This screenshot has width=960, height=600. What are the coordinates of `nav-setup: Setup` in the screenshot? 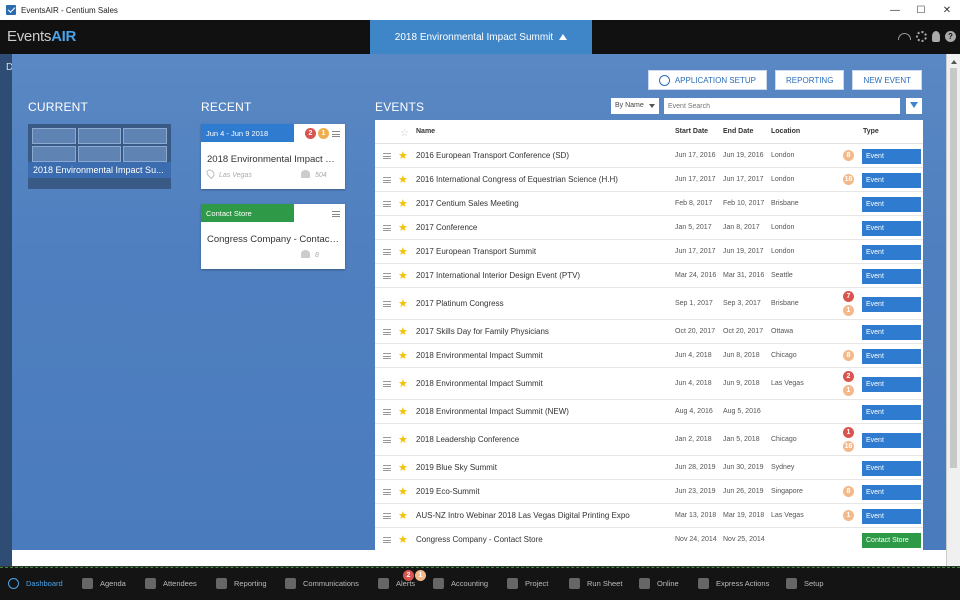 It's located at (805, 583).